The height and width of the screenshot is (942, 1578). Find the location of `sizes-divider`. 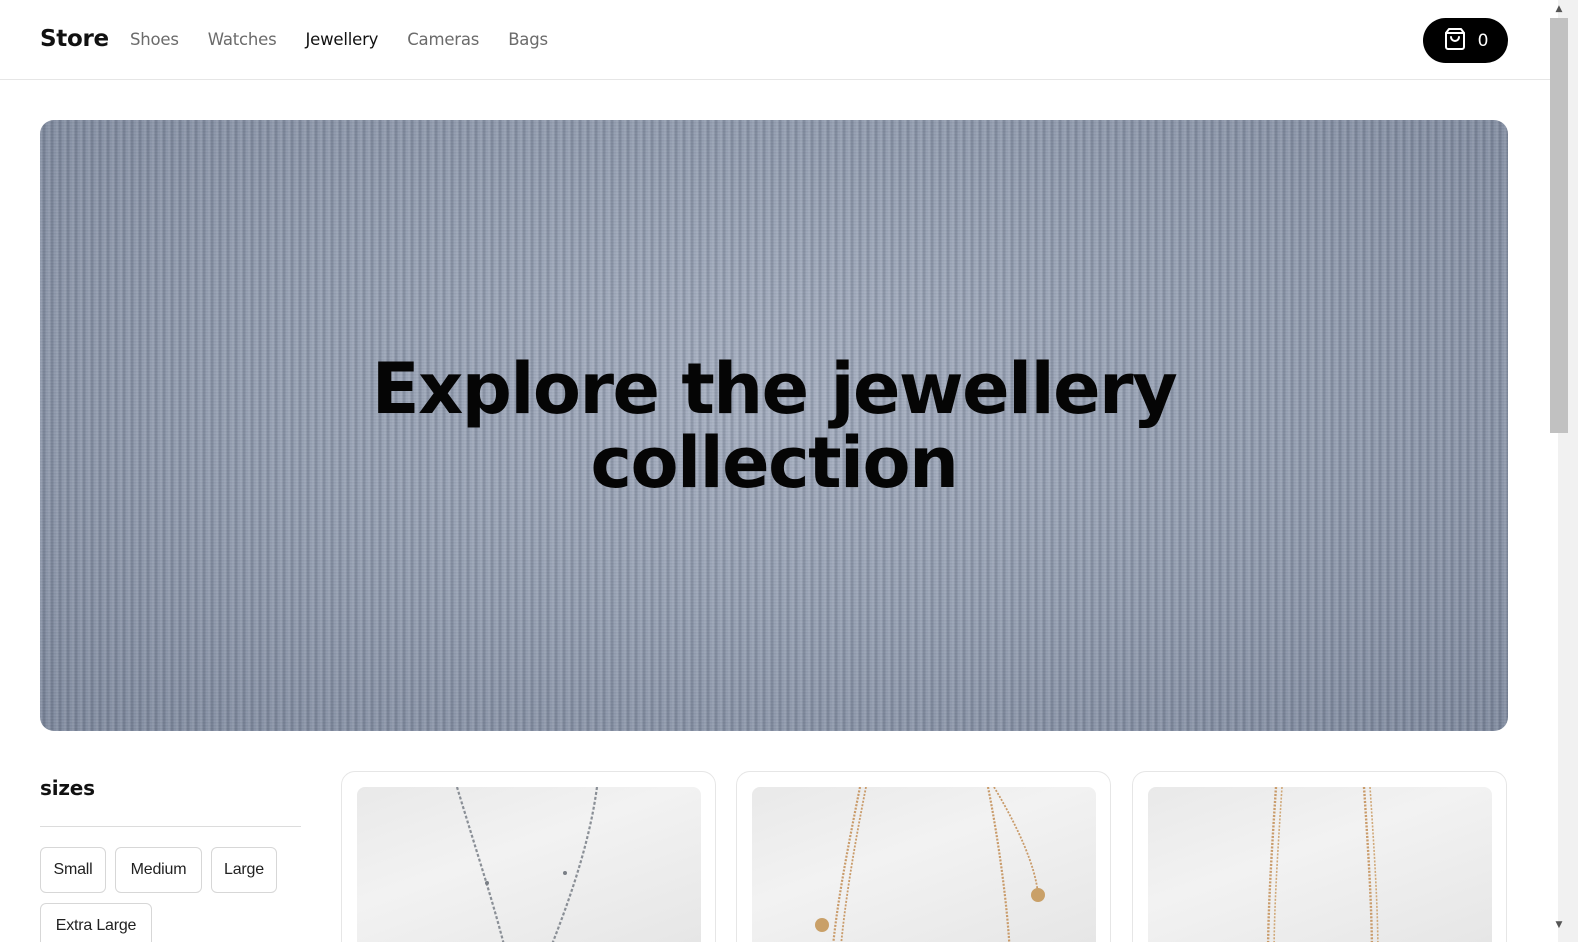

sizes-divider is located at coordinates (170, 826).